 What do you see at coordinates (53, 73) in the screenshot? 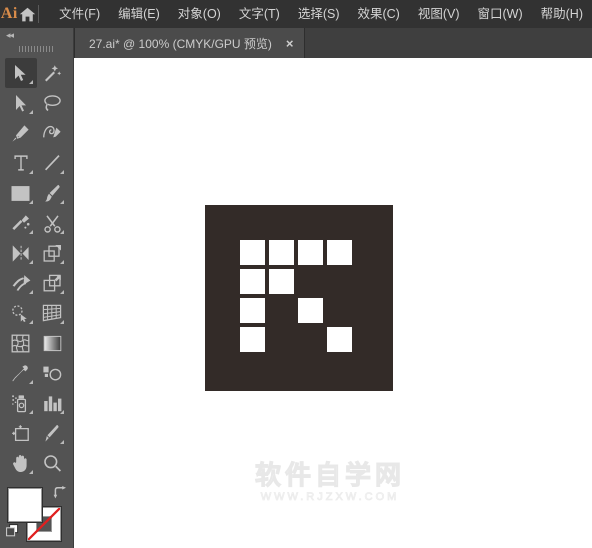
I see `magic-wand-tool-icon` at bounding box center [53, 73].